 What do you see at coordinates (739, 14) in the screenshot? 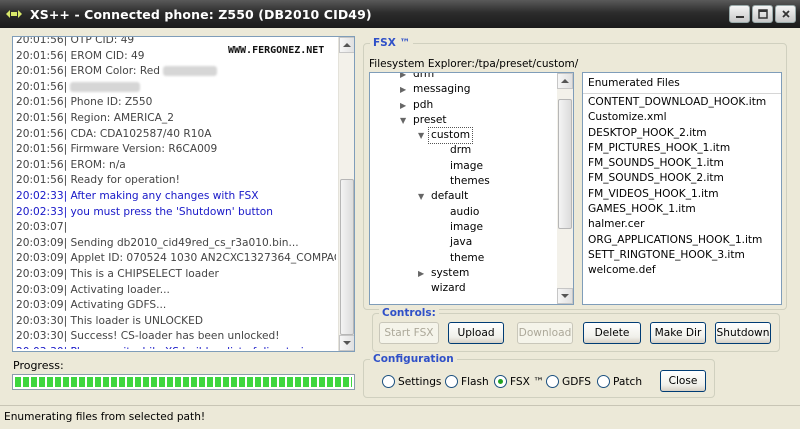
I see `minimize-button` at bounding box center [739, 14].